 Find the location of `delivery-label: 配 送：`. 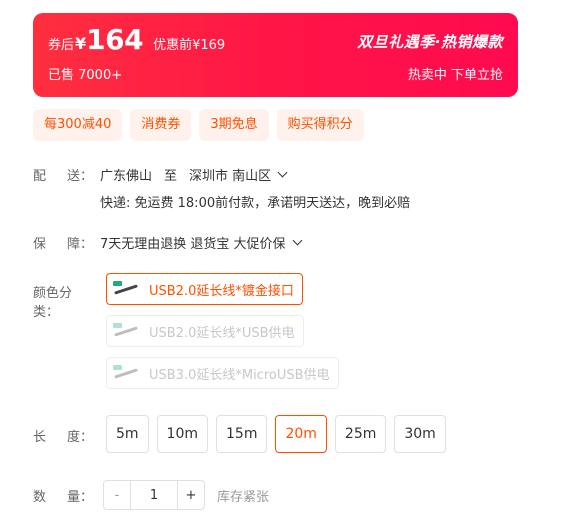

delivery-label: 配 送： is located at coordinates (63, 176).